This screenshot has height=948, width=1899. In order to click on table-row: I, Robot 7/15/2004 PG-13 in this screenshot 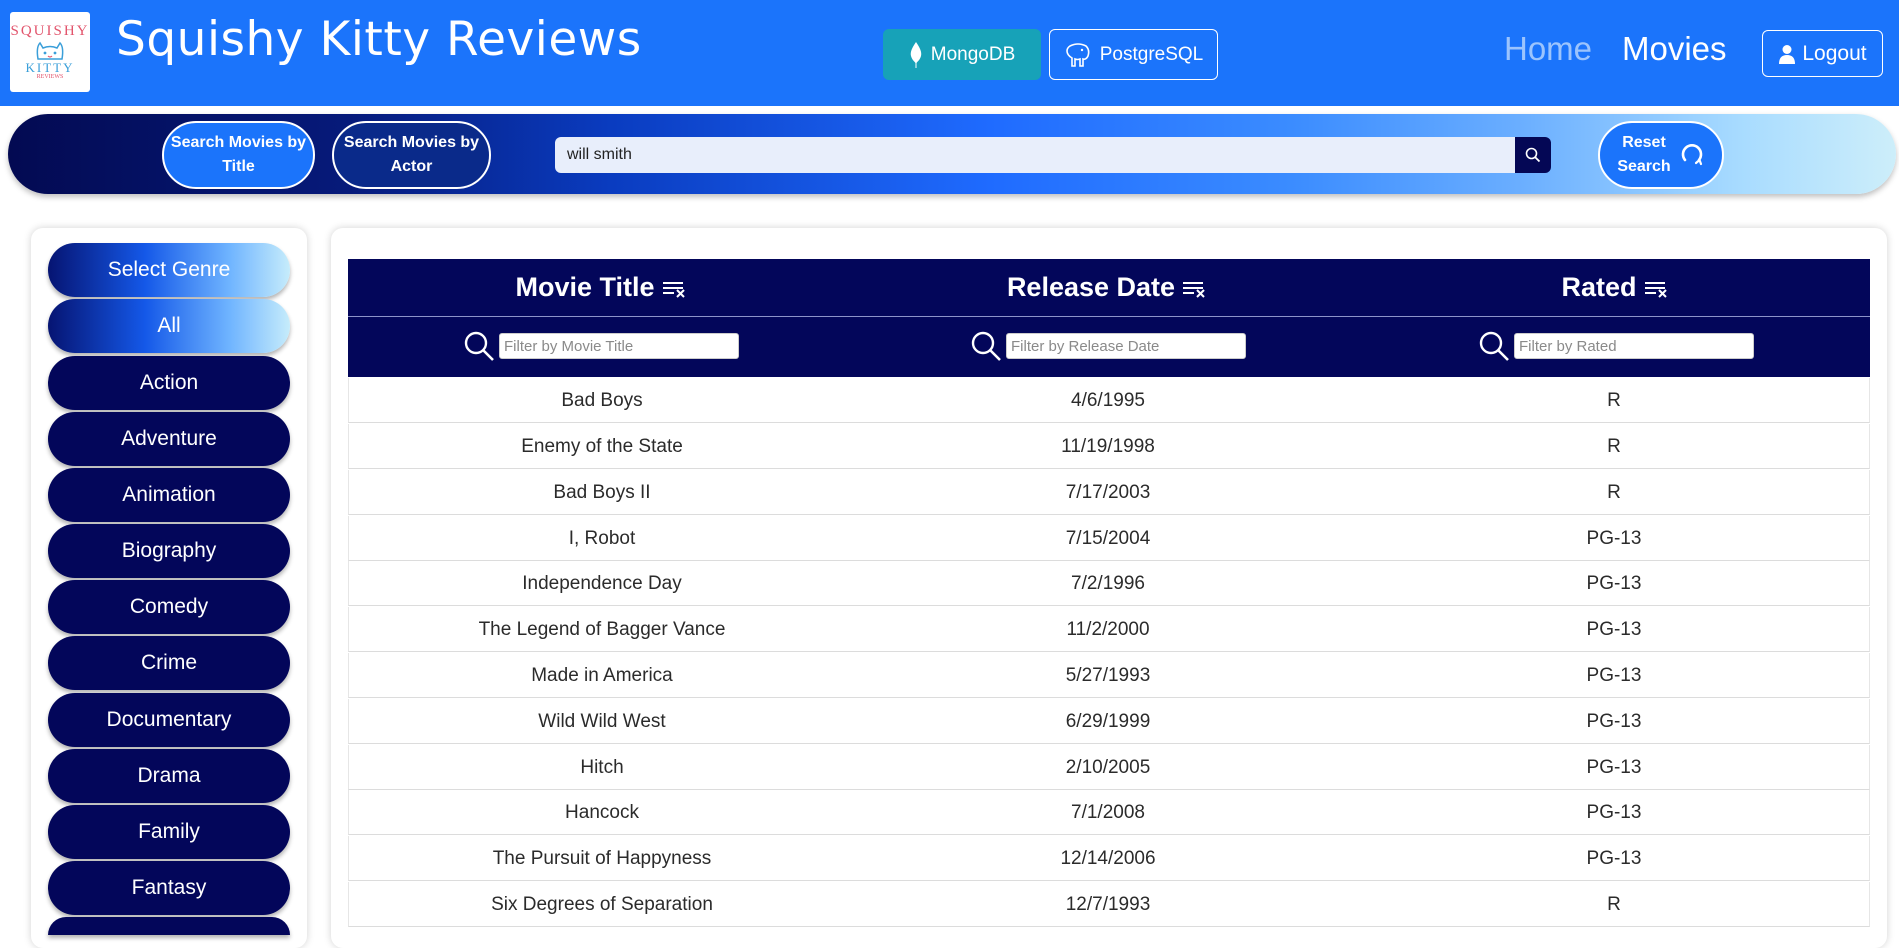, I will do `click(1109, 538)`.